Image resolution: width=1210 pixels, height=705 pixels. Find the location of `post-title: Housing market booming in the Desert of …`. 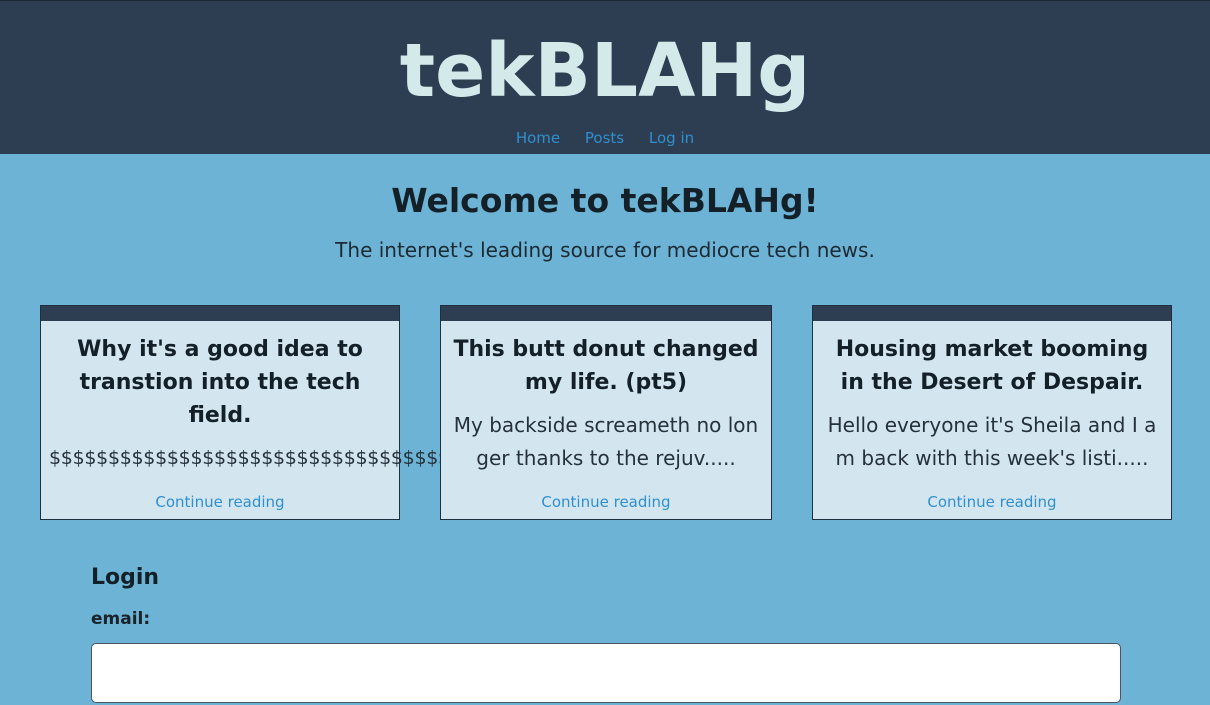

post-title: Housing market booming in the Desert of … is located at coordinates (992, 366).